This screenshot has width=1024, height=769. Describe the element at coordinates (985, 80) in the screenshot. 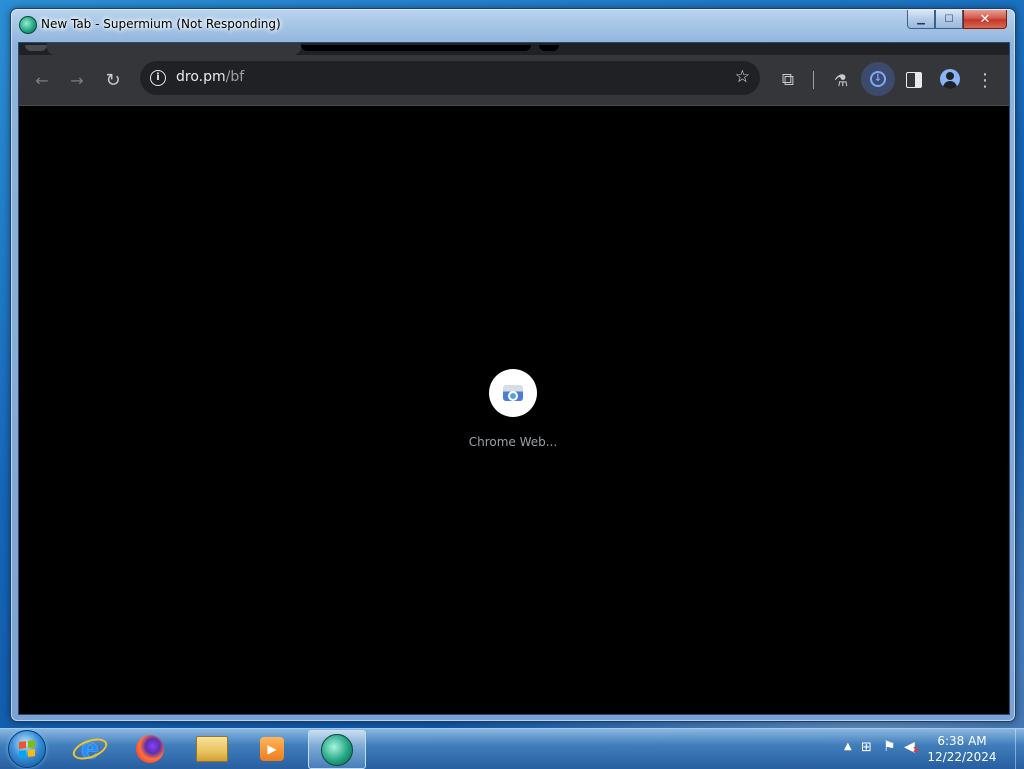

I see `menu-kebab-icon: ⋮` at that location.